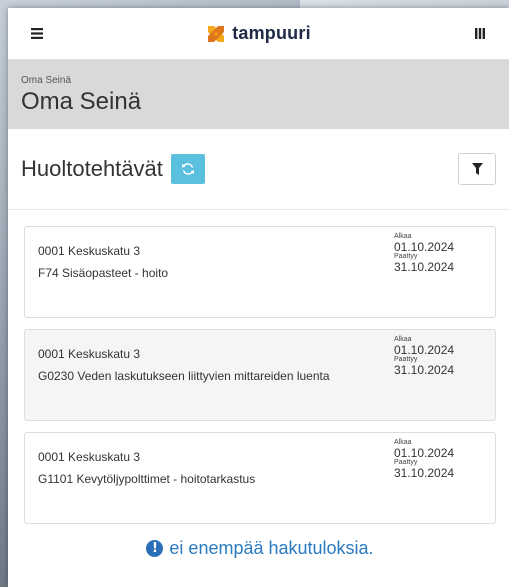  I want to click on apps-button, so click(480, 34).